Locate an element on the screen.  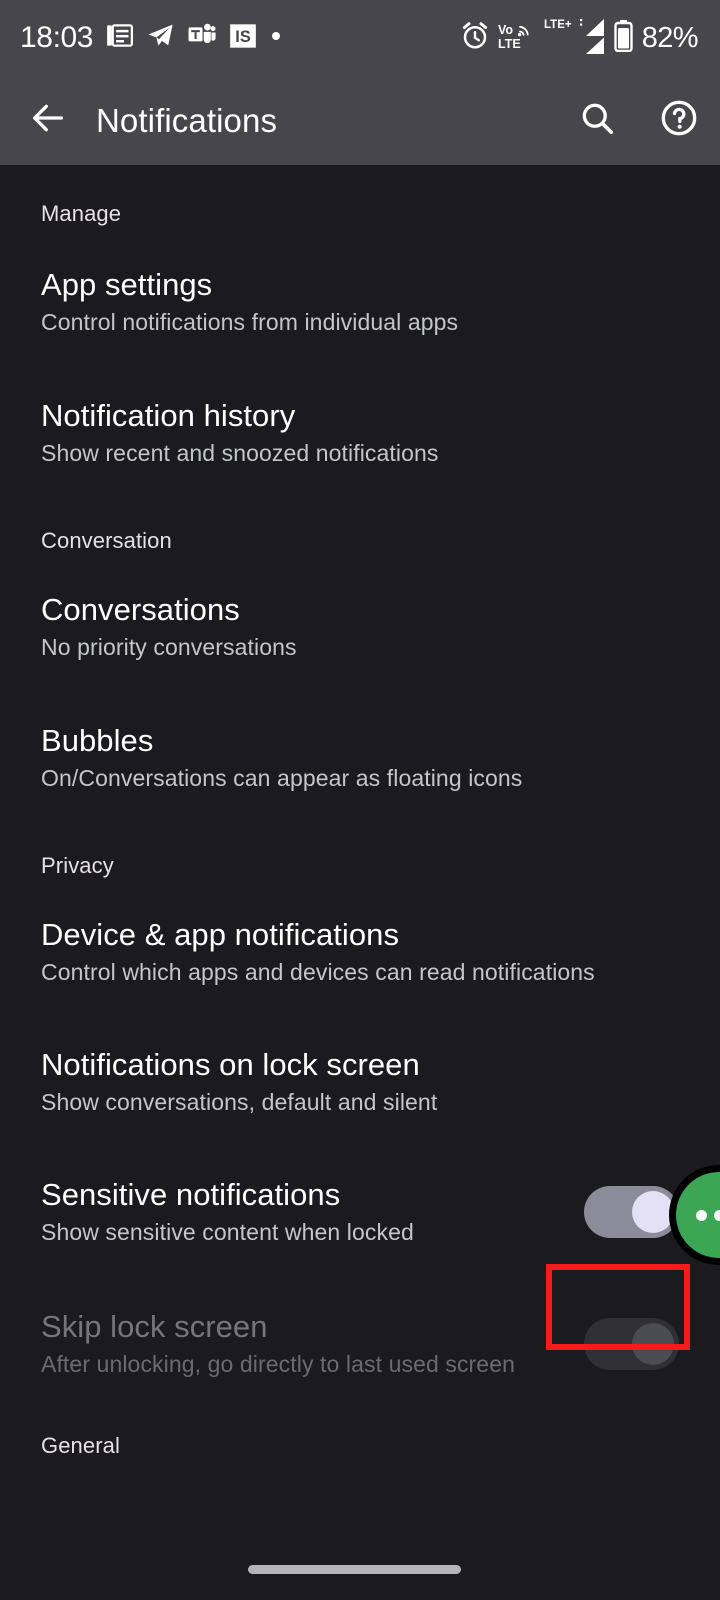
alarm-icon is located at coordinates (475, 38).